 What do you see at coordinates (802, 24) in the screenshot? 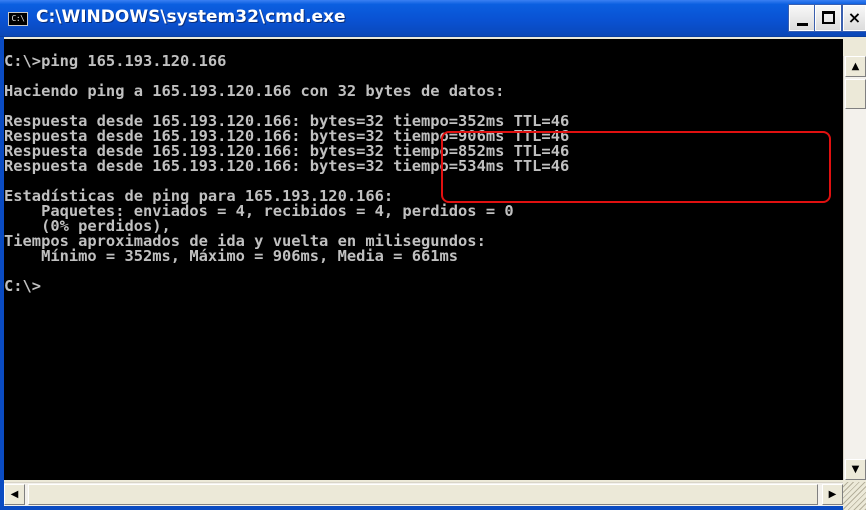
I see `minimize-icon` at bounding box center [802, 24].